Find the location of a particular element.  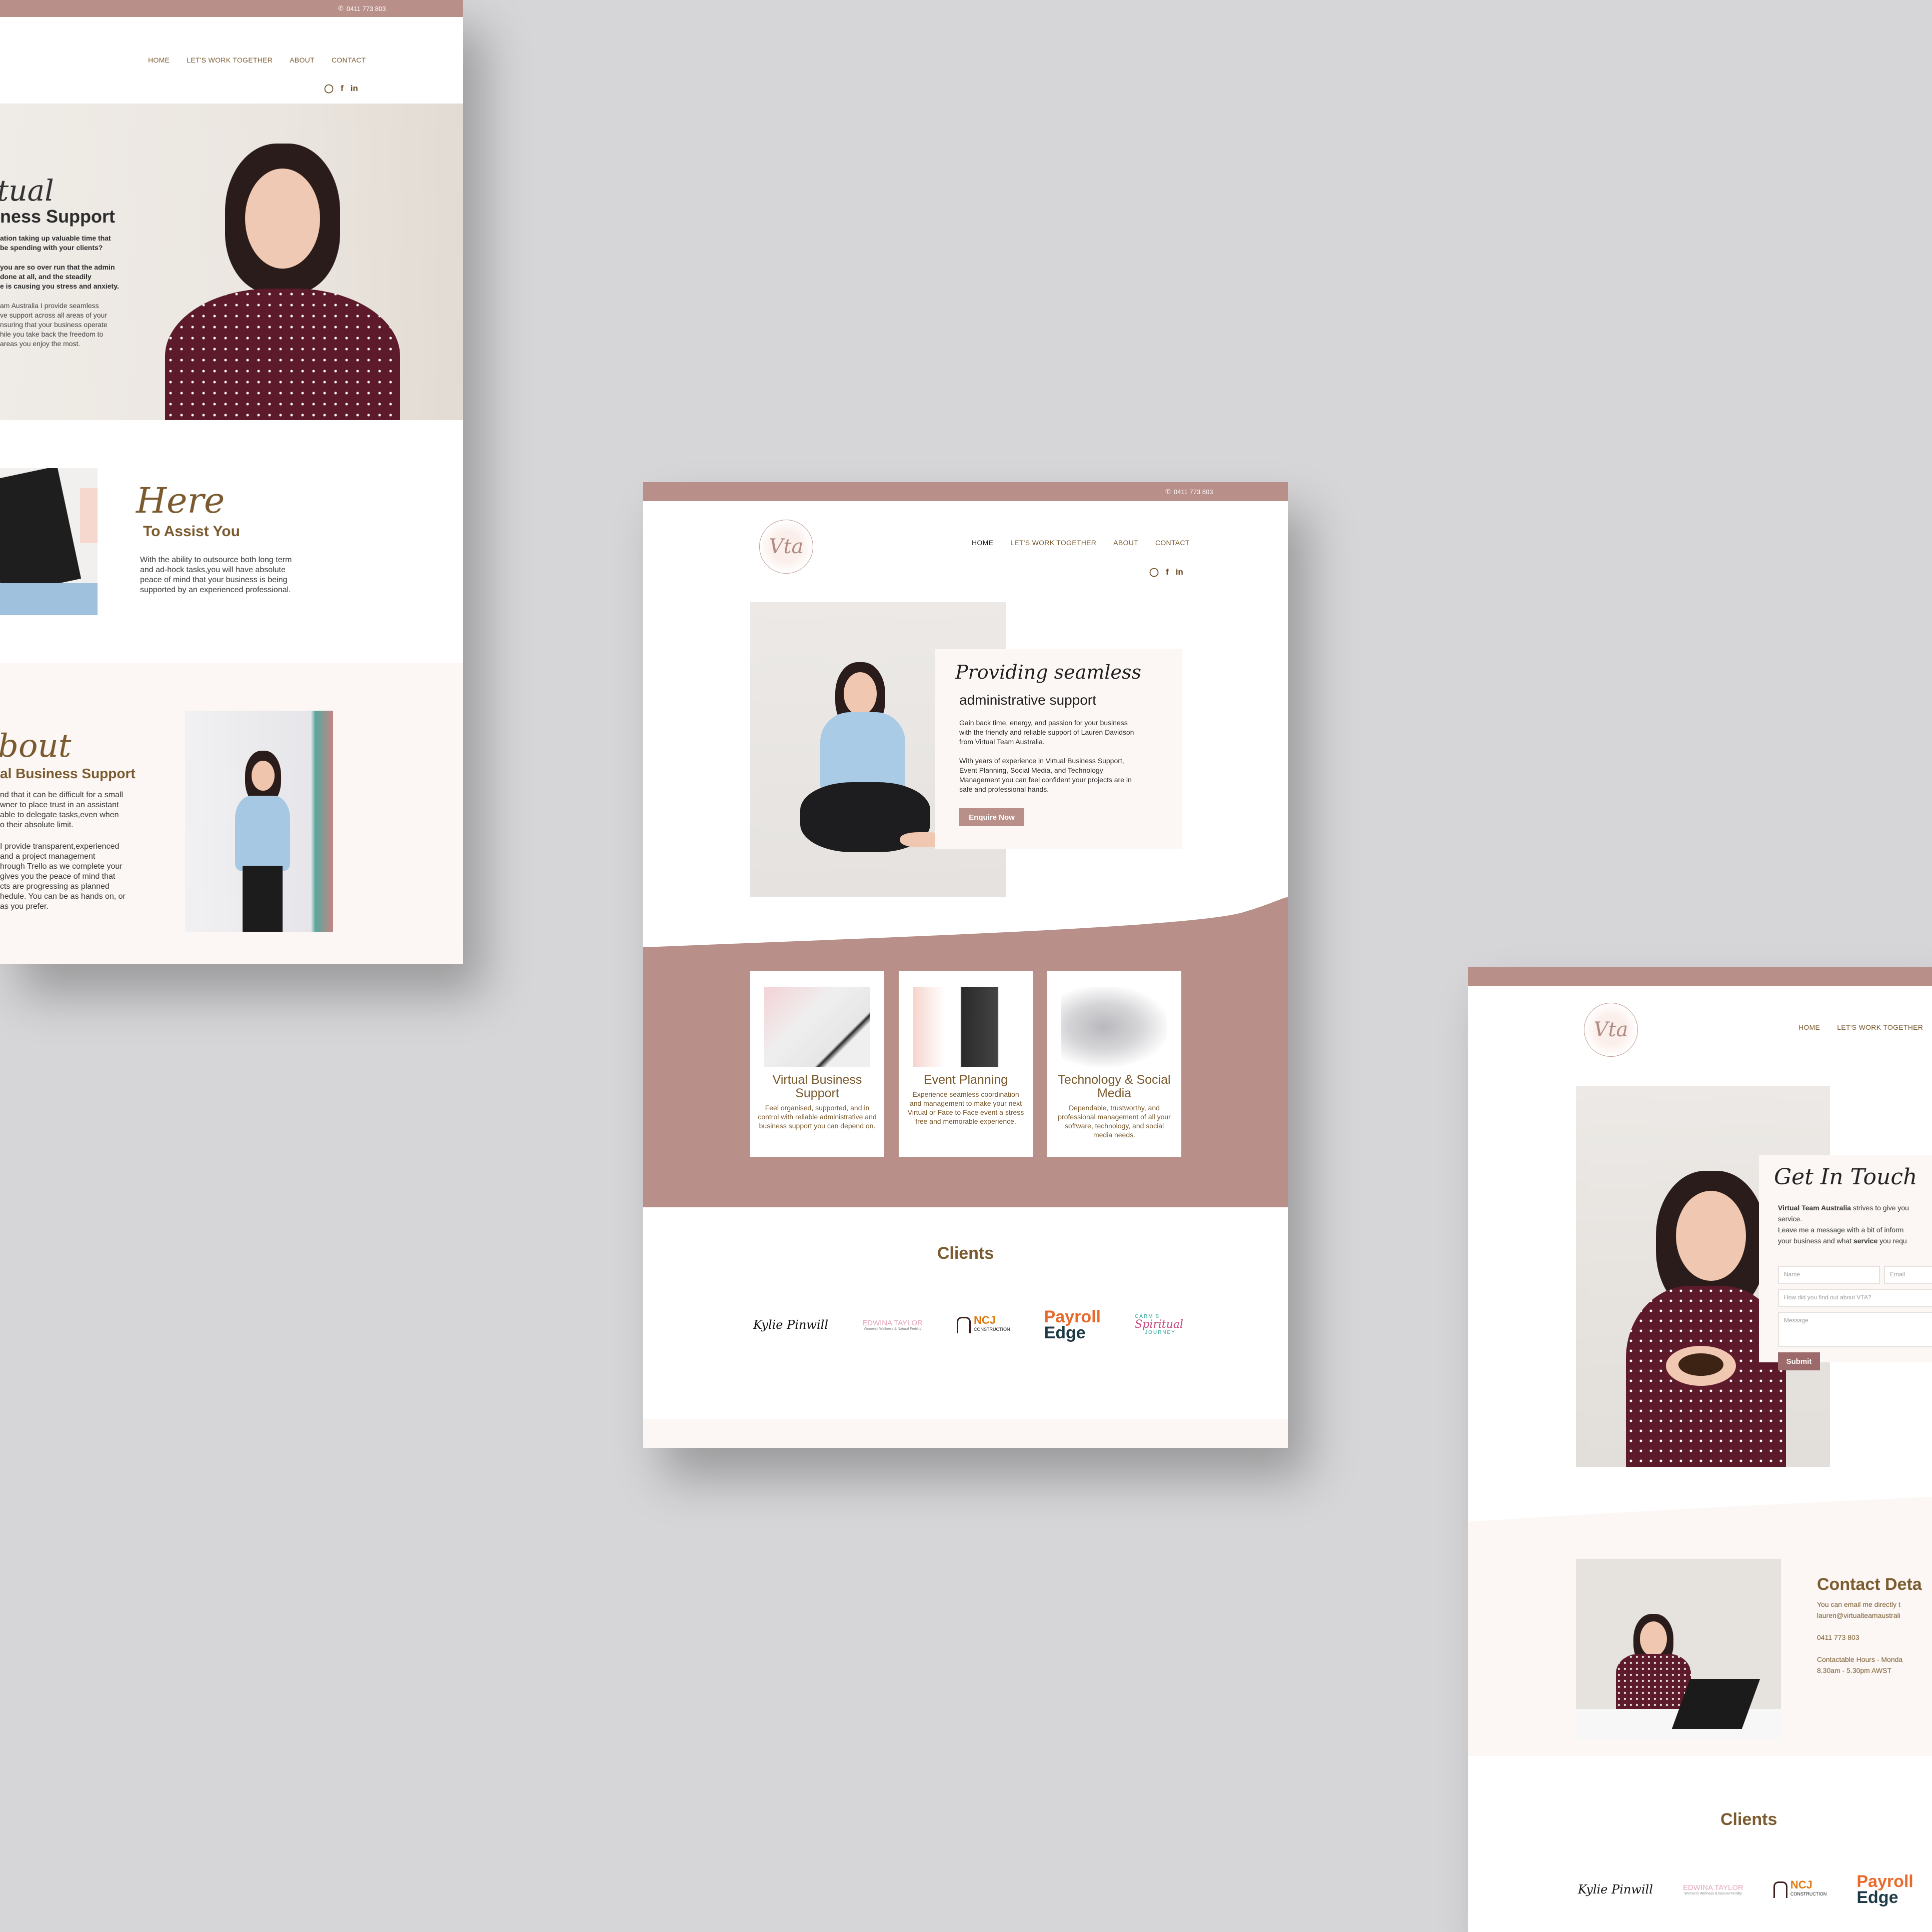

enquire-now-button: Enquire Now is located at coordinates (991, 817).